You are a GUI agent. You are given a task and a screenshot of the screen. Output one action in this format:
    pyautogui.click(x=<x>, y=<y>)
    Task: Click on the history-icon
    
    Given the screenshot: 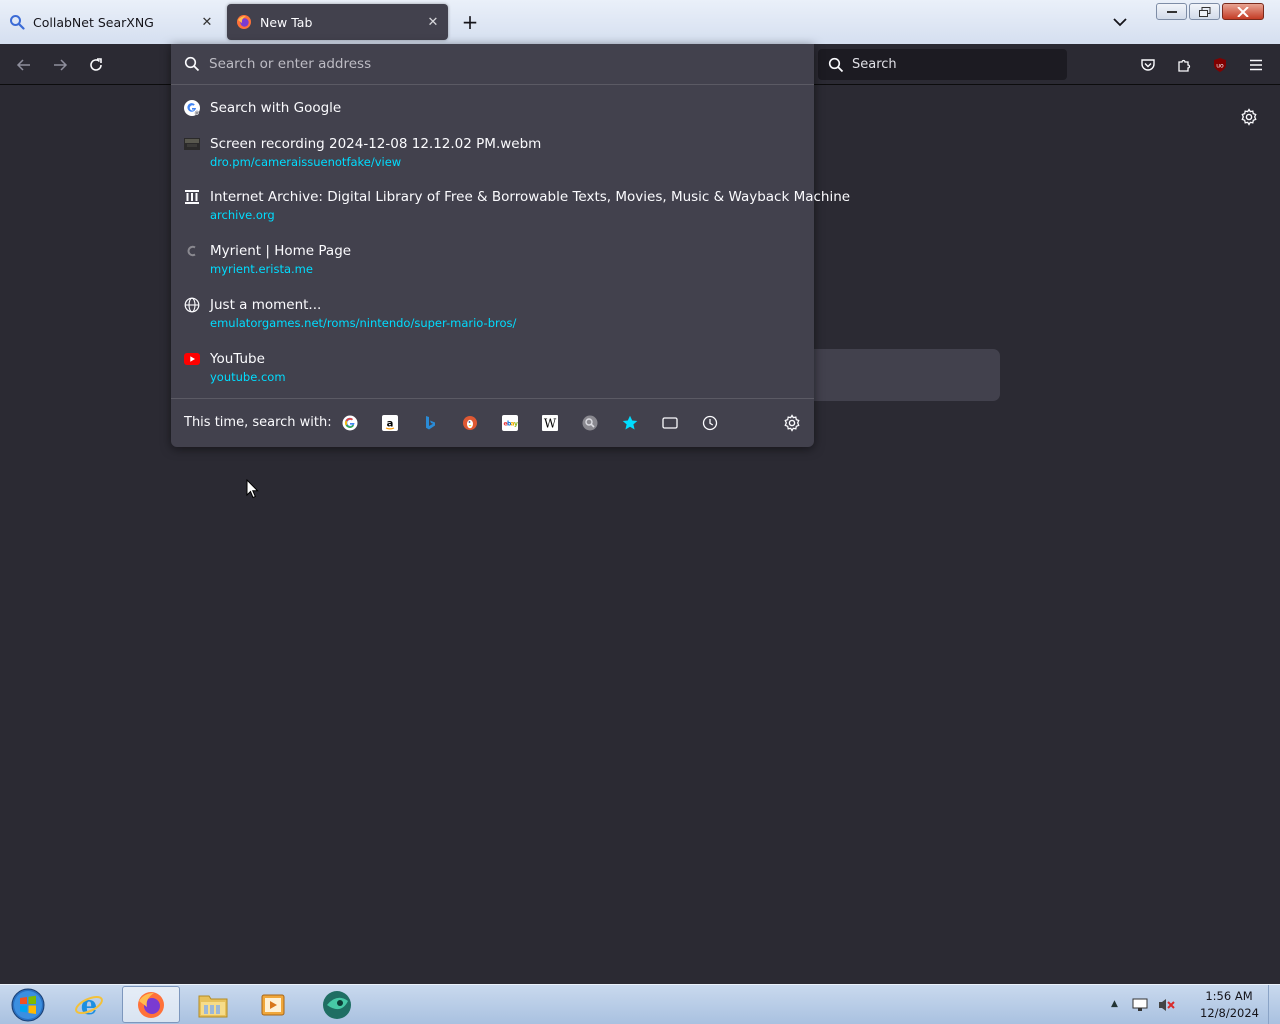 What is the action you would take?
    pyautogui.click(x=710, y=423)
    